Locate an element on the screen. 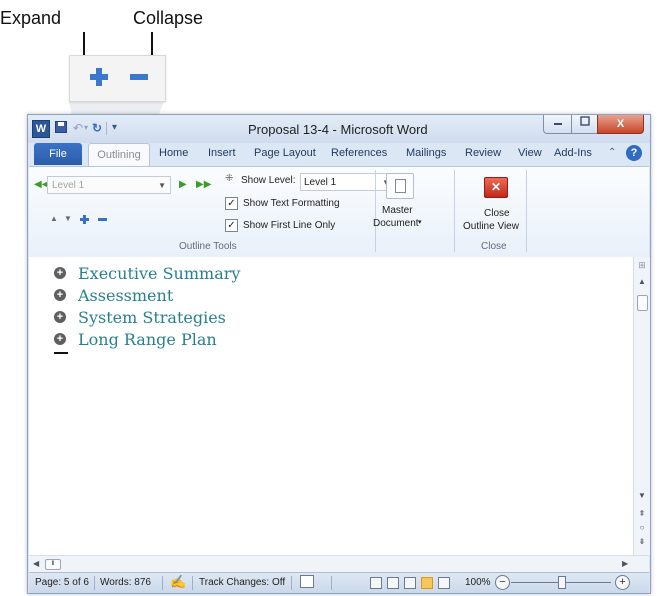  minimize-button is located at coordinates (558, 124).